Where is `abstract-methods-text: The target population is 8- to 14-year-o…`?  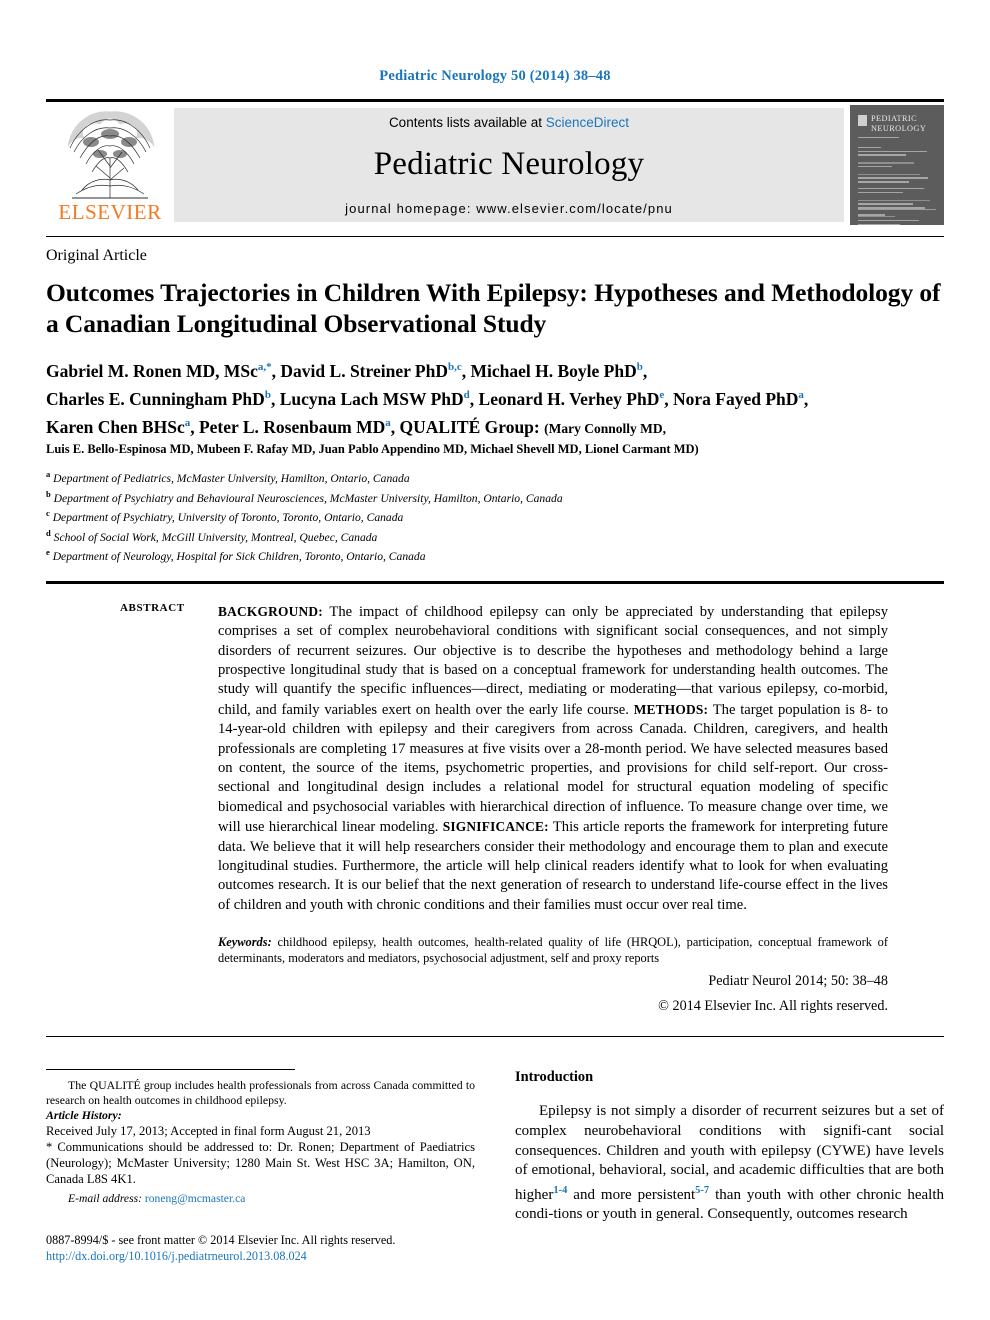 abstract-methods-text: The target population is 8- to 14-year-o… is located at coordinates (553, 768).